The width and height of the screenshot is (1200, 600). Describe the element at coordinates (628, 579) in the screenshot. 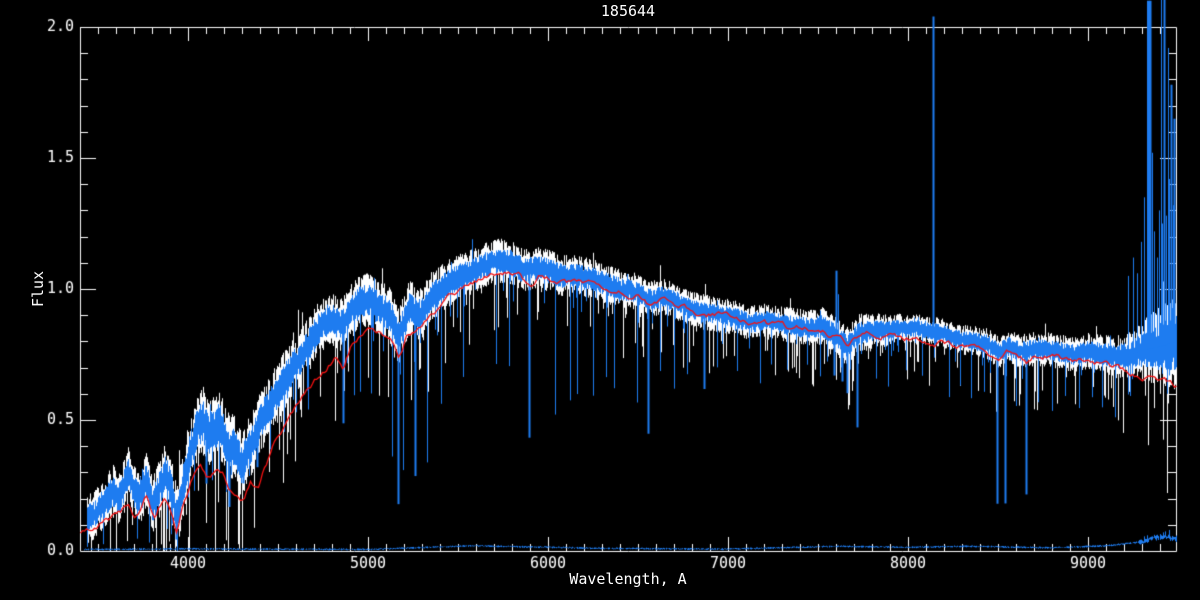

I see `x-axis-label: Wavelength, A` at that location.